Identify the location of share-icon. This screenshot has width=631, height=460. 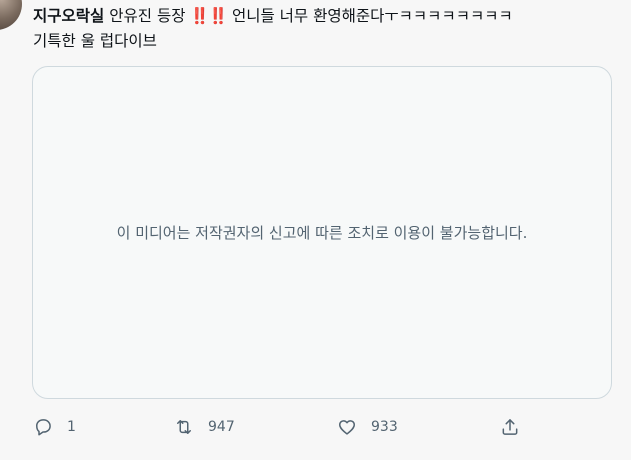
(510, 427).